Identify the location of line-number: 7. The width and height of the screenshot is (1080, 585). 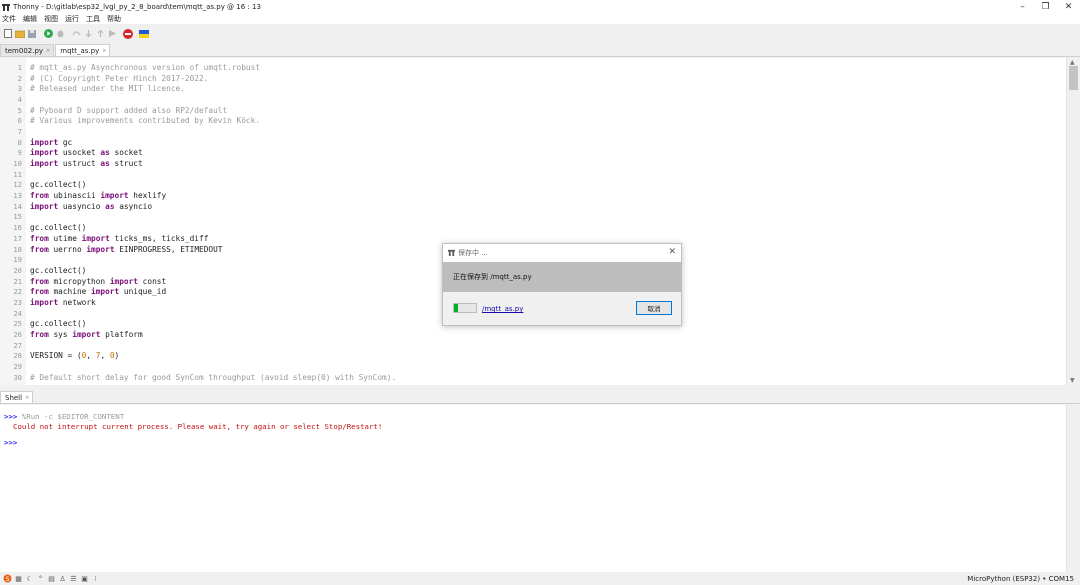
(19, 131).